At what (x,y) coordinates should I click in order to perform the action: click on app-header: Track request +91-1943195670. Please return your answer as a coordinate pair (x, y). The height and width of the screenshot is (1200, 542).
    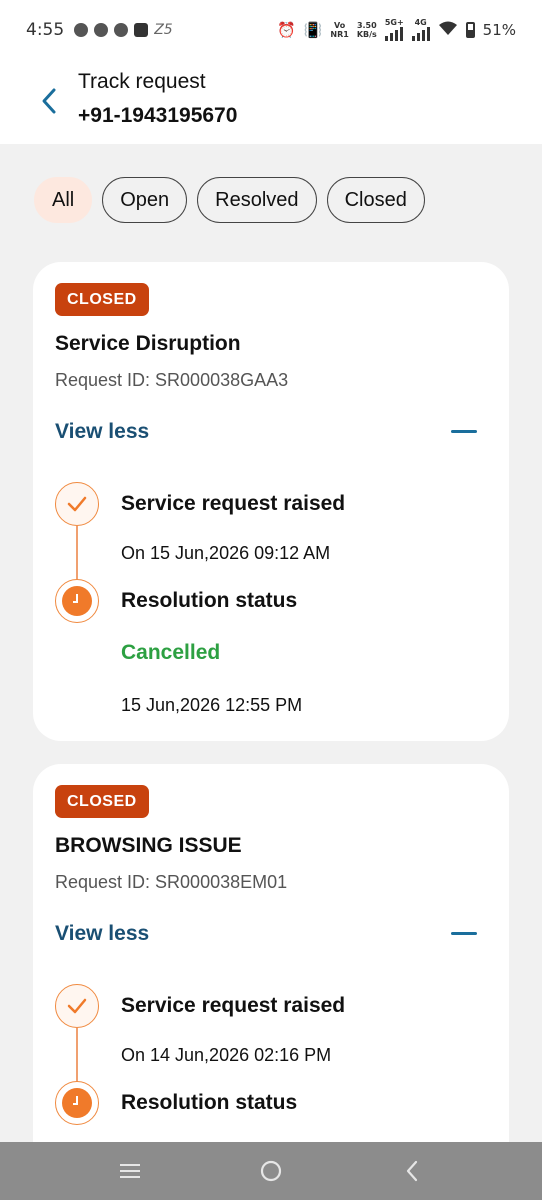
    Looking at the image, I should click on (271, 102).